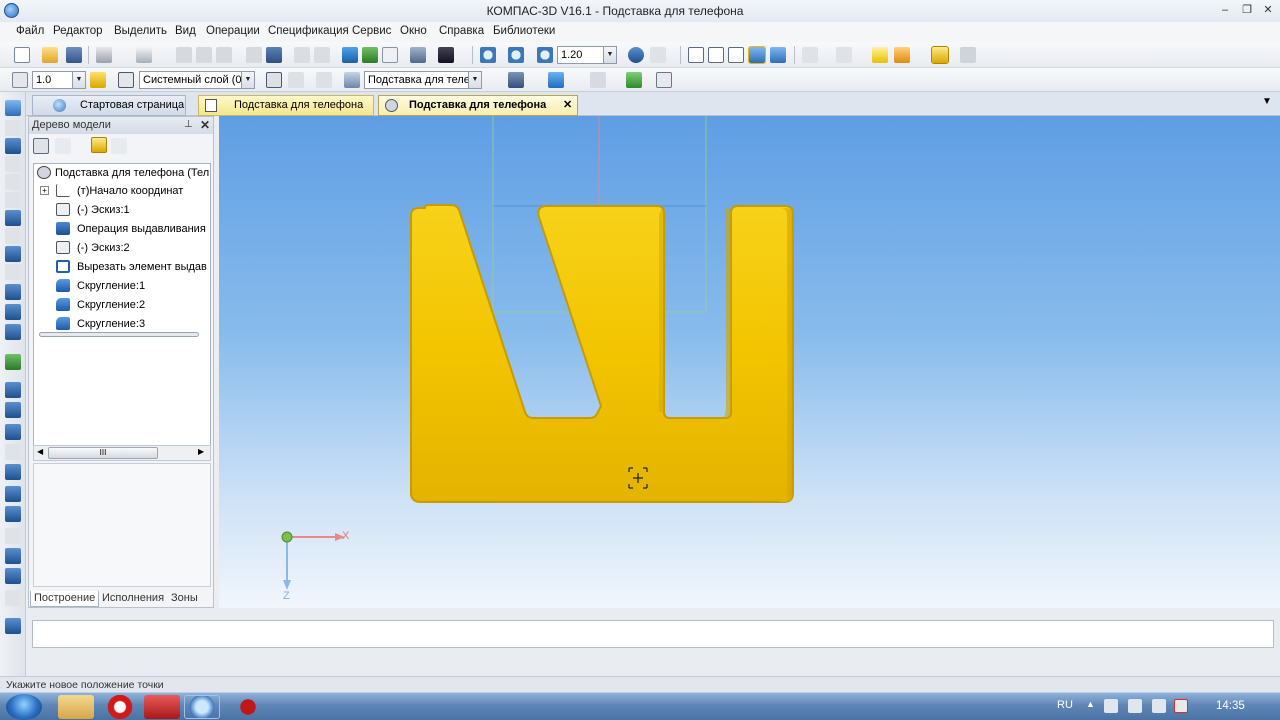 This screenshot has width=1280, height=720. Describe the element at coordinates (556, 80) in the screenshot. I see `display-icon` at that location.